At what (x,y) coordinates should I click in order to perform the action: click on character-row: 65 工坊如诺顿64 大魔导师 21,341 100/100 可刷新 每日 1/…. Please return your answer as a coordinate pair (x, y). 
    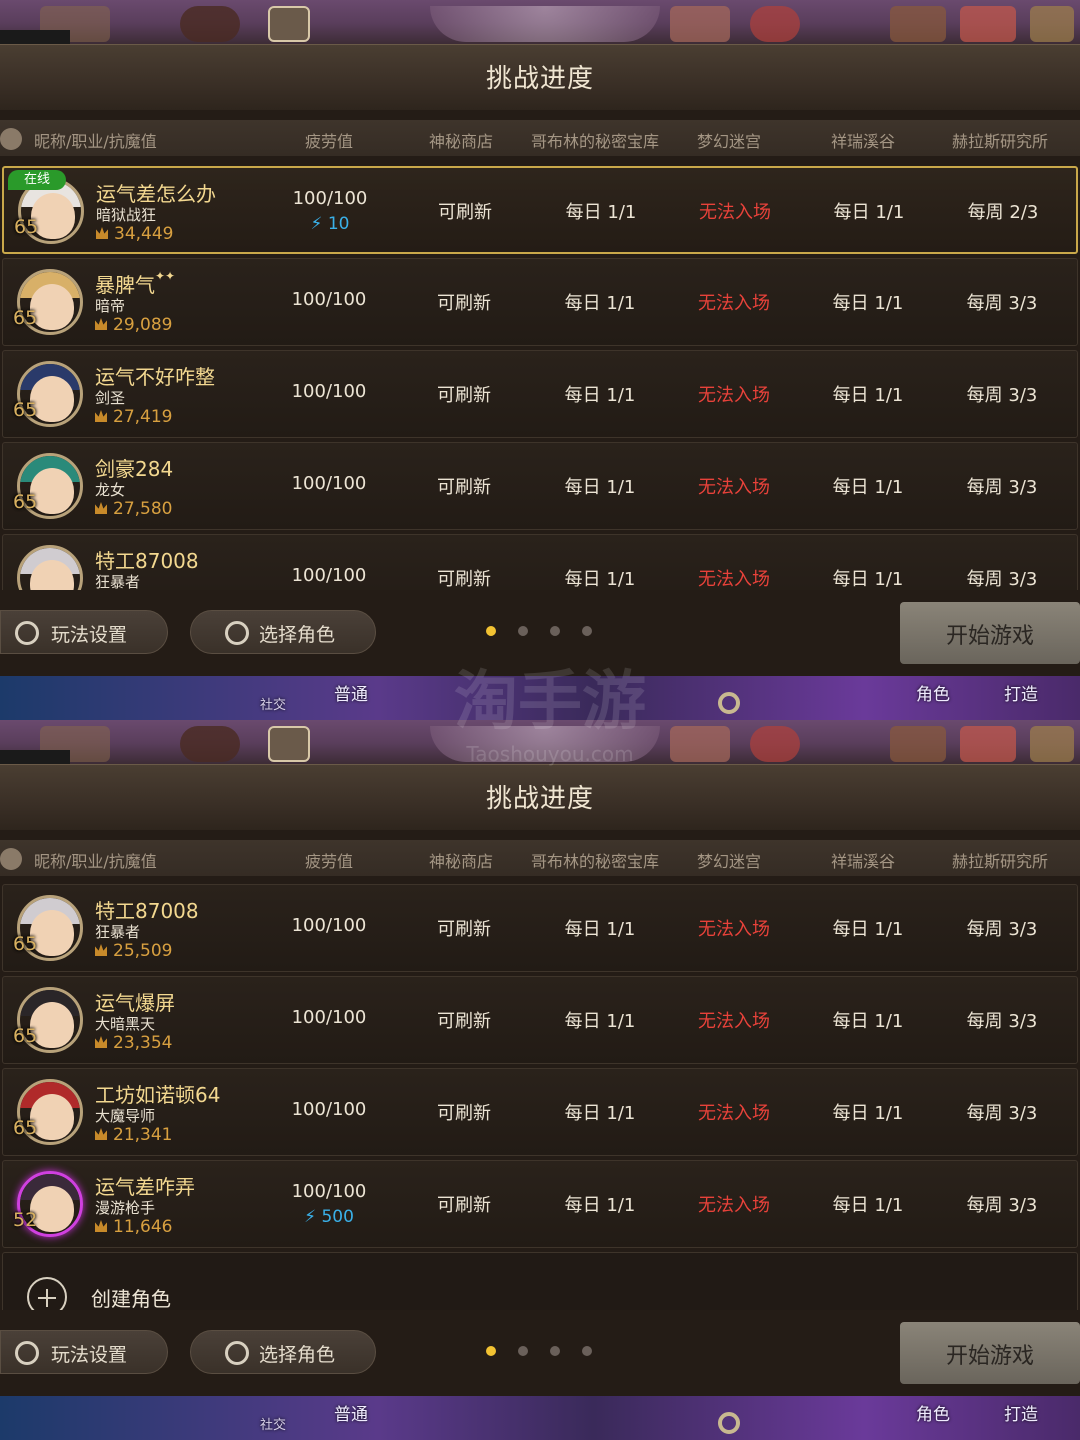
    Looking at the image, I should click on (540, 1112).